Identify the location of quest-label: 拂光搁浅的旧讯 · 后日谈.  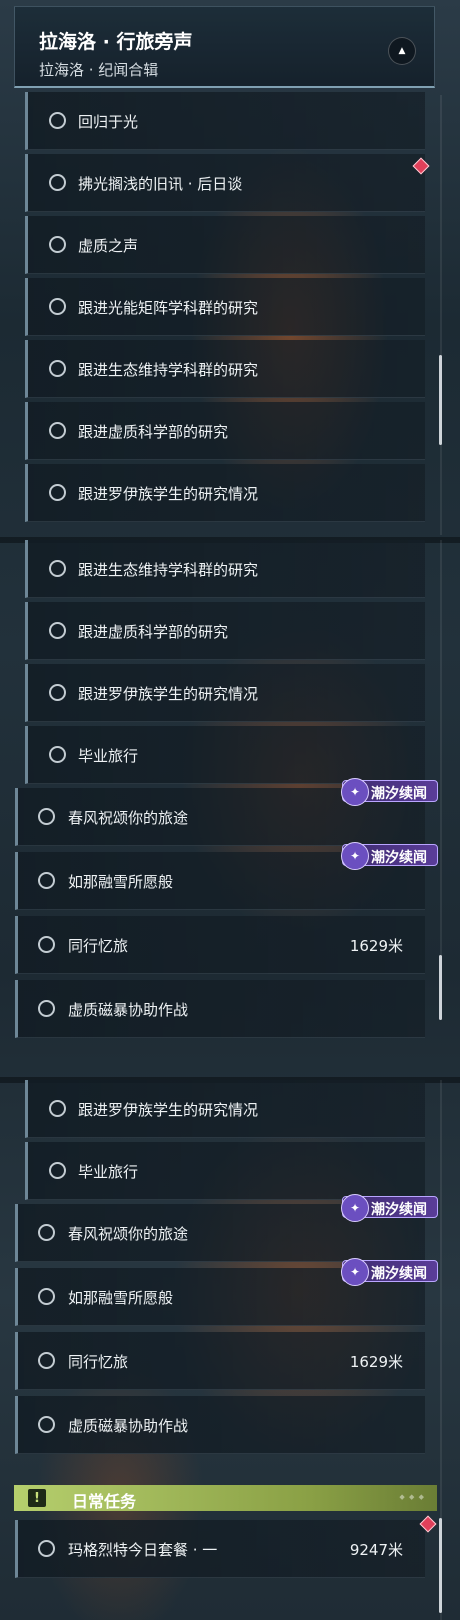
(160, 184).